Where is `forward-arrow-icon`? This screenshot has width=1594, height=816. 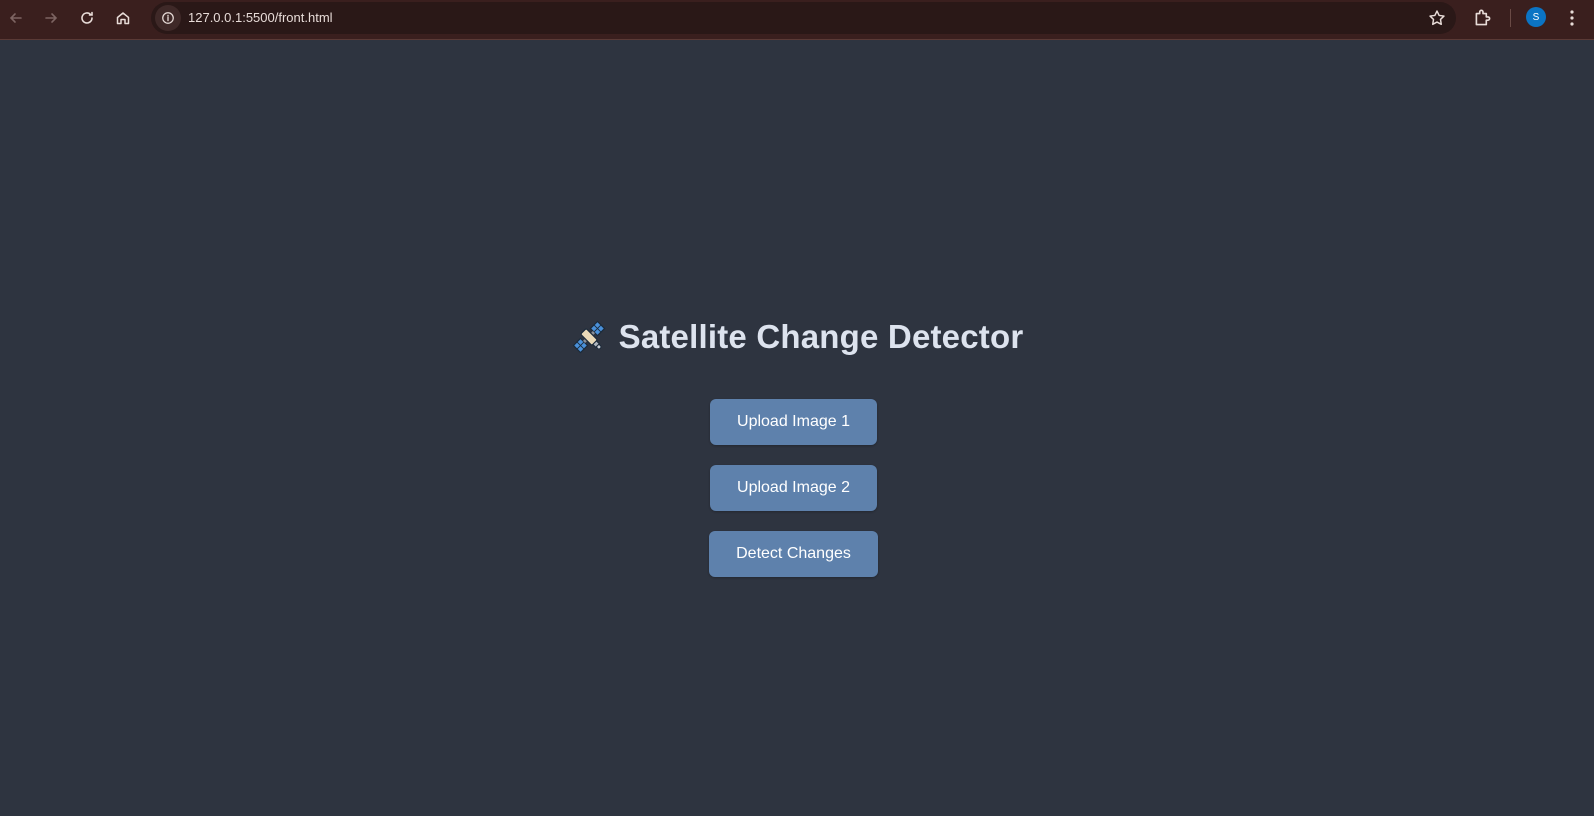
forward-arrow-icon is located at coordinates (51, 18).